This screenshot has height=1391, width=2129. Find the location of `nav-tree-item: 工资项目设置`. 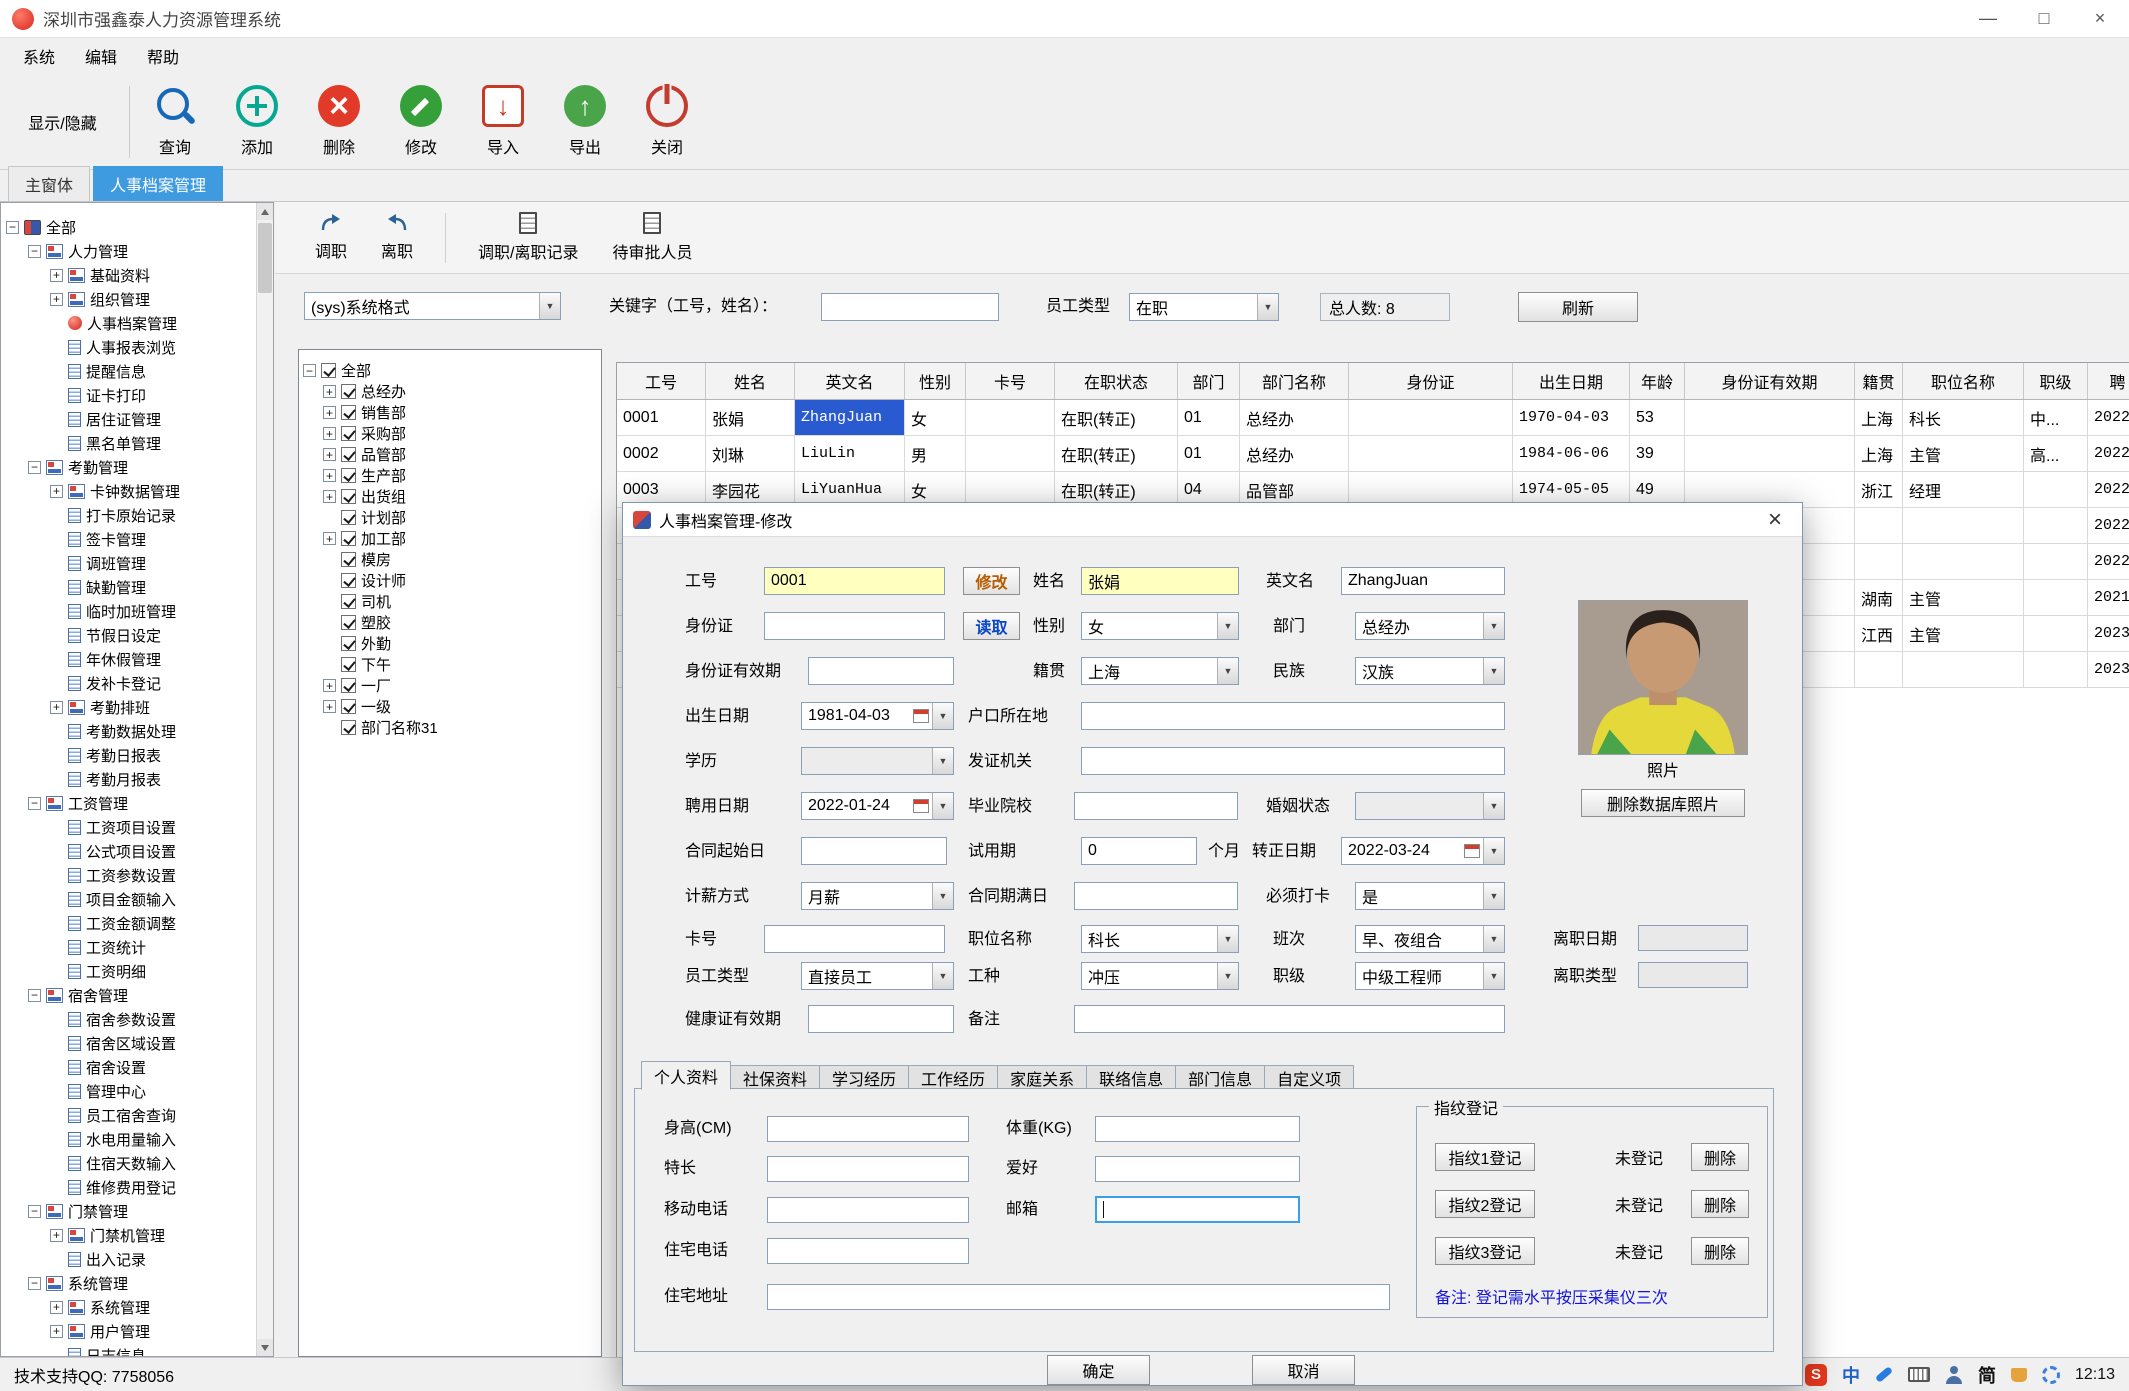

nav-tree-item: 工资项目设置 is located at coordinates (129, 827).